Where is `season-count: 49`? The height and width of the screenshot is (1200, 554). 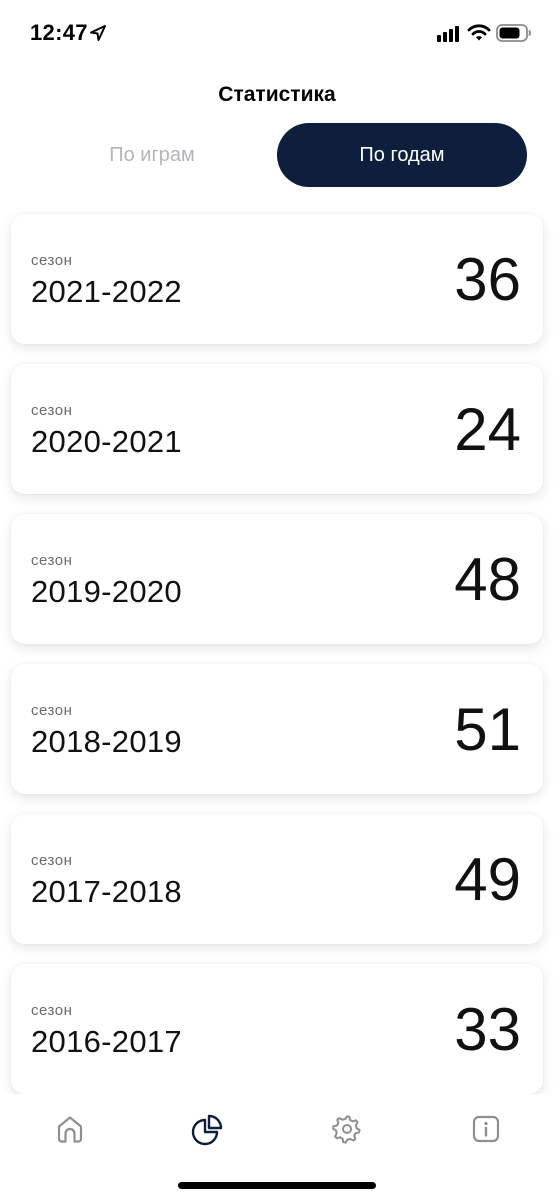 season-count: 49 is located at coordinates (487, 879).